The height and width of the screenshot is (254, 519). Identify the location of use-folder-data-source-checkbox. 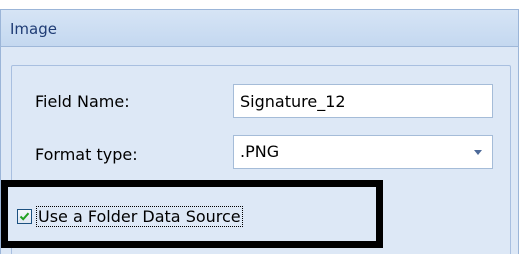
(24, 216).